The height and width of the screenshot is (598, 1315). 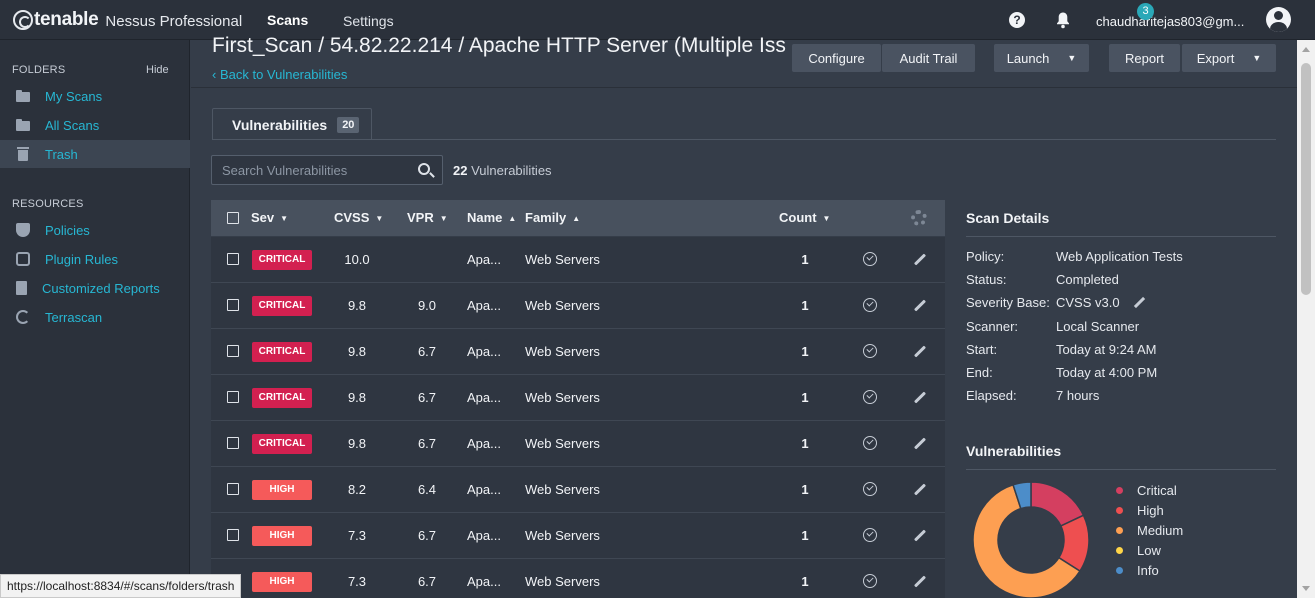 I want to click on family-cell: Web Servers, so click(x=562, y=397).